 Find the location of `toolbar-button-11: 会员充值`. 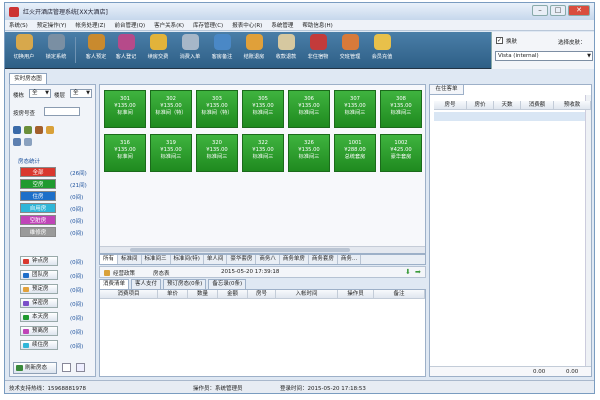

toolbar-button-11: 会员充值 is located at coordinates (382, 50).